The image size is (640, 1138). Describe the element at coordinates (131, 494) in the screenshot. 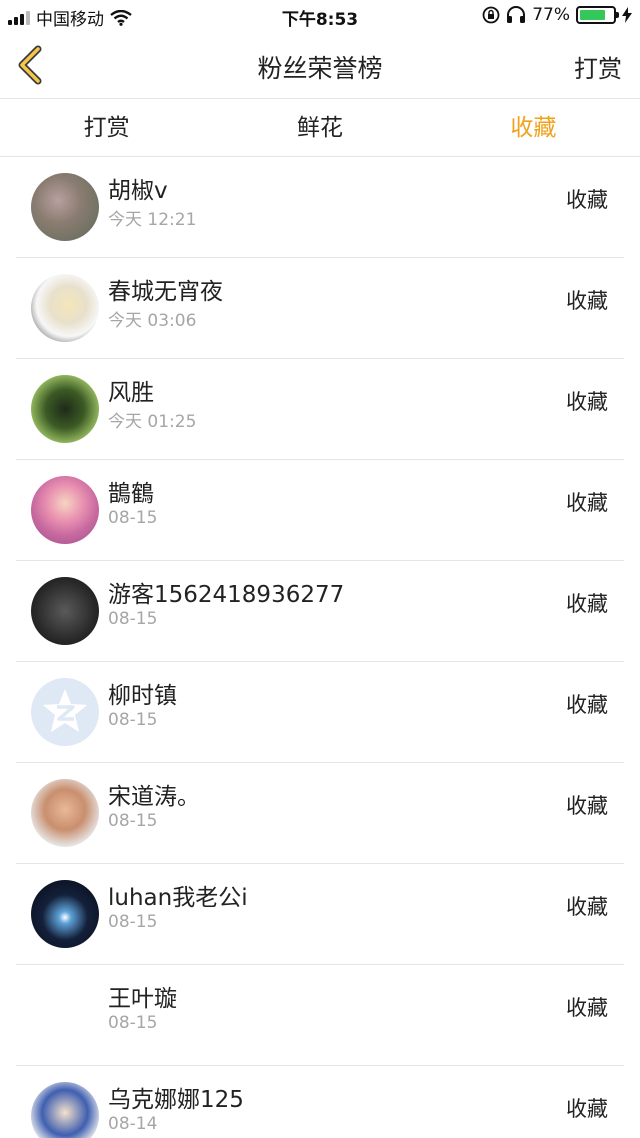

I see `user-name: 鵲鶴` at that location.